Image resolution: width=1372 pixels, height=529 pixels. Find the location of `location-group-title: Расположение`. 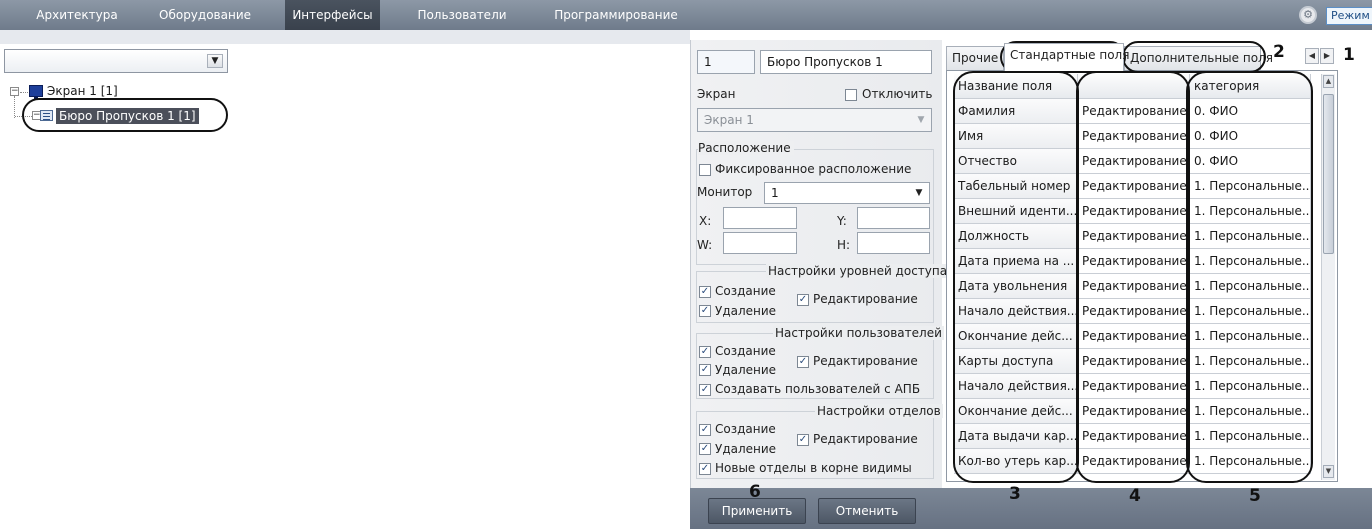

location-group-title: Расположение is located at coordinates (746, 148).